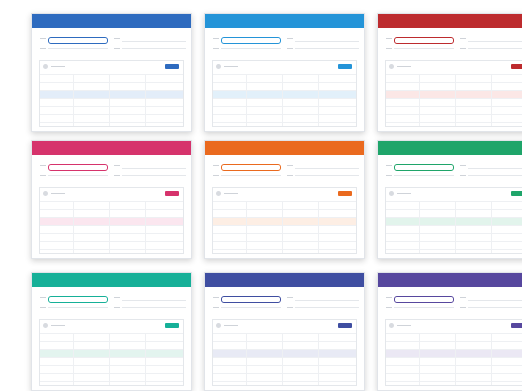 This screenshot has width=522, height=391. What do you see at coordinates (491, 359) in the screenshot?
I see `table-column-divider` at bounding box center [491, 359].